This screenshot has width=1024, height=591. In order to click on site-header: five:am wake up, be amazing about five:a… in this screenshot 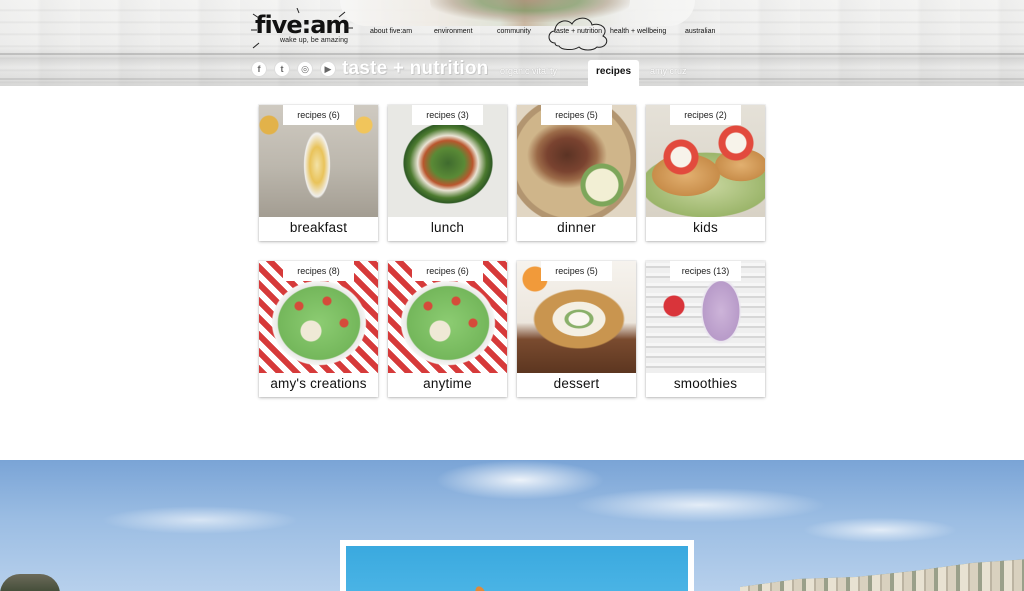, I will do `click(512, 43)`.